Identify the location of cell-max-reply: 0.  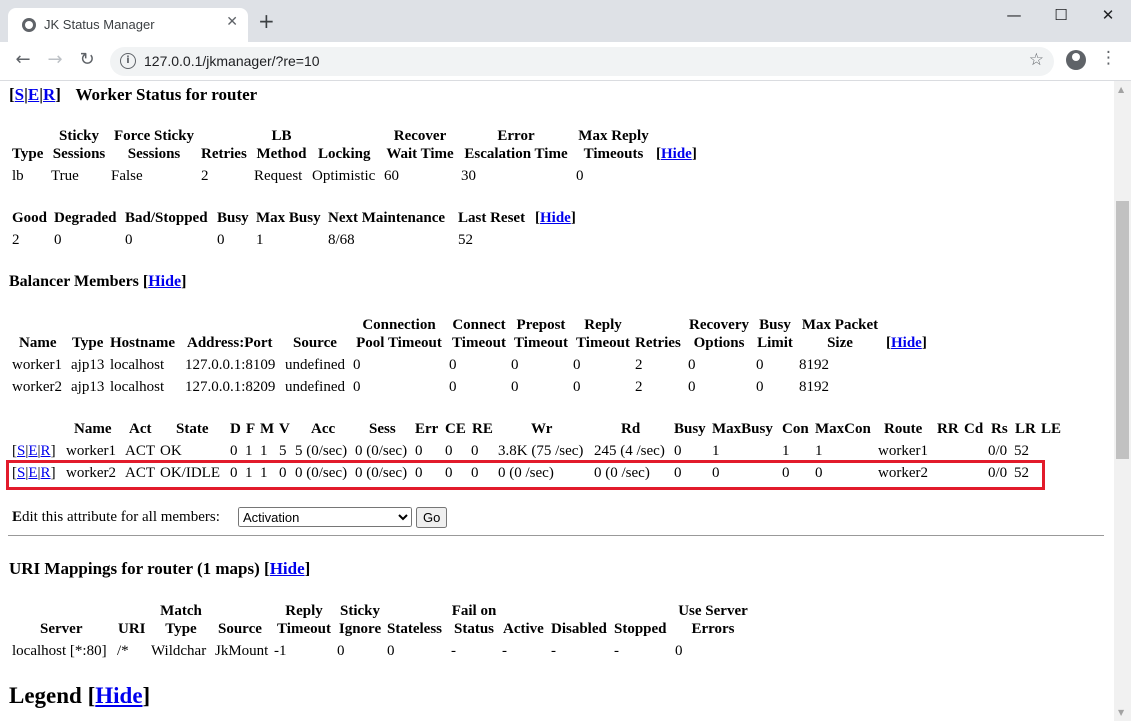
(580, 176).